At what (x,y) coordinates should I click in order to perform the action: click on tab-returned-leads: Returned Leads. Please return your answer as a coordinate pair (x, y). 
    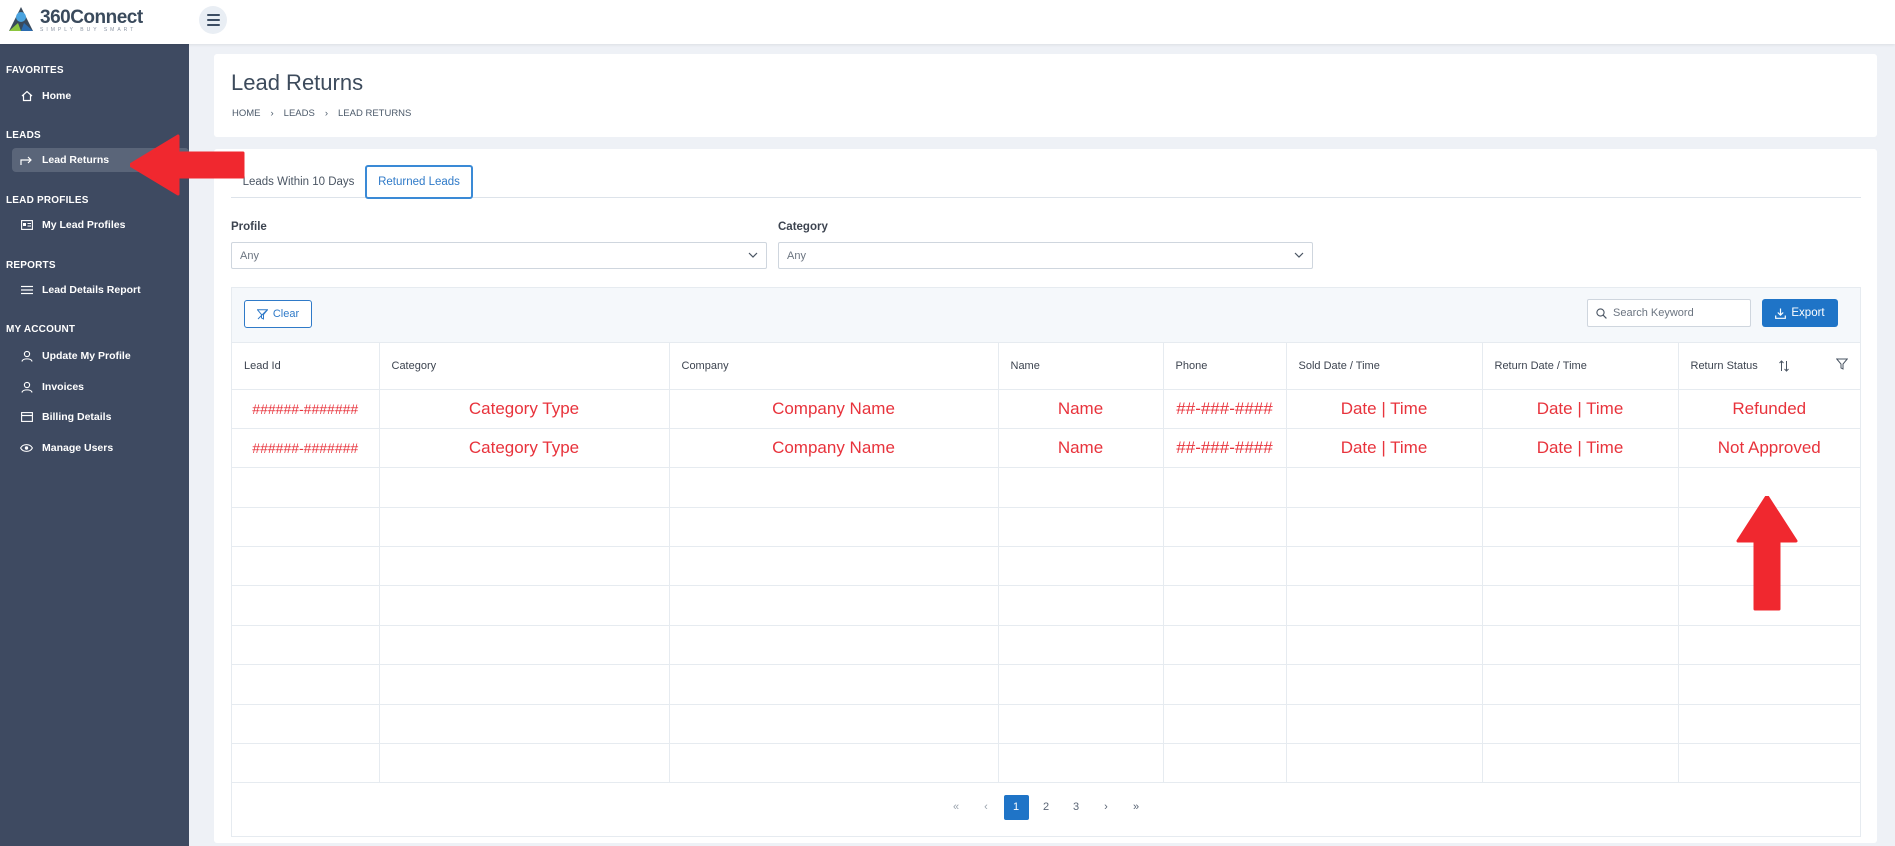
    Looking at the image, I should click on (419, 182).